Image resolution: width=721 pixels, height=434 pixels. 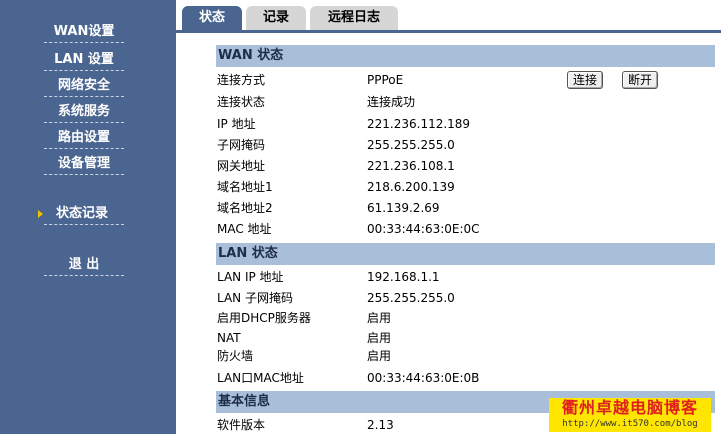 I want to click on active-arrow-icon, so click(x=40, y=214).